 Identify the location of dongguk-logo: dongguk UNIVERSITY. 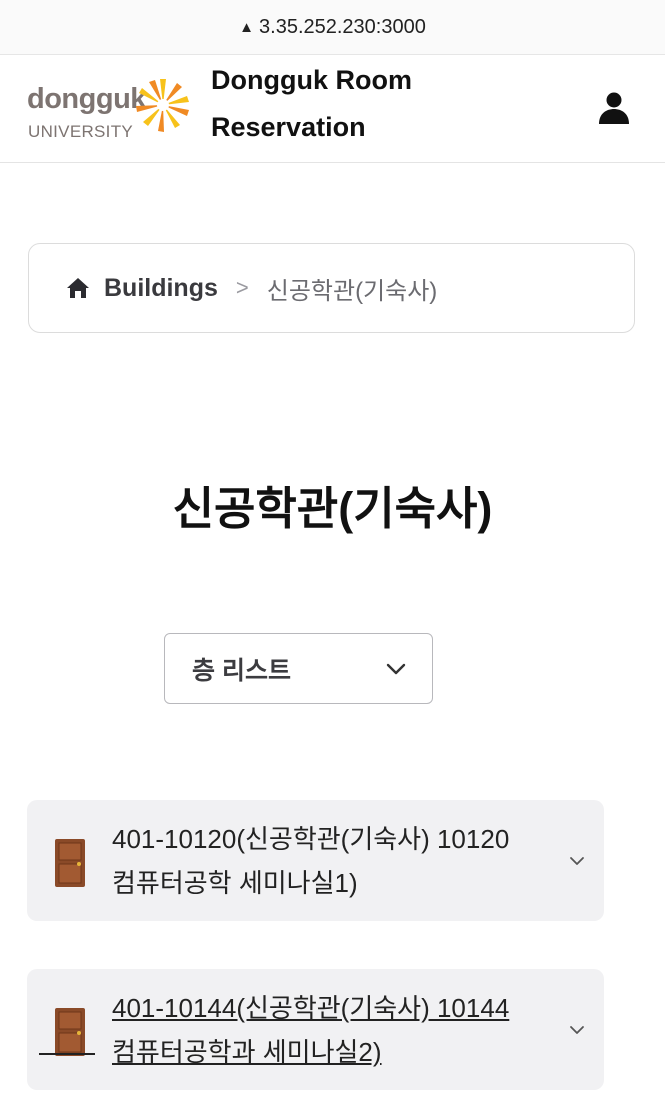
(112, 110).